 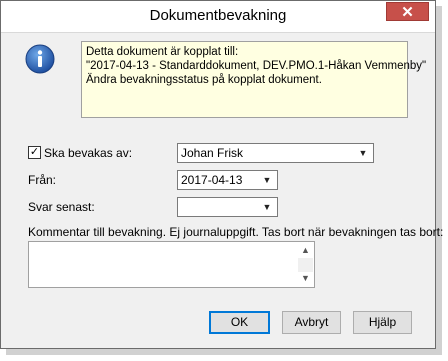 I want to click on from-value: 2017-04-13, so click(x=212, y=180).